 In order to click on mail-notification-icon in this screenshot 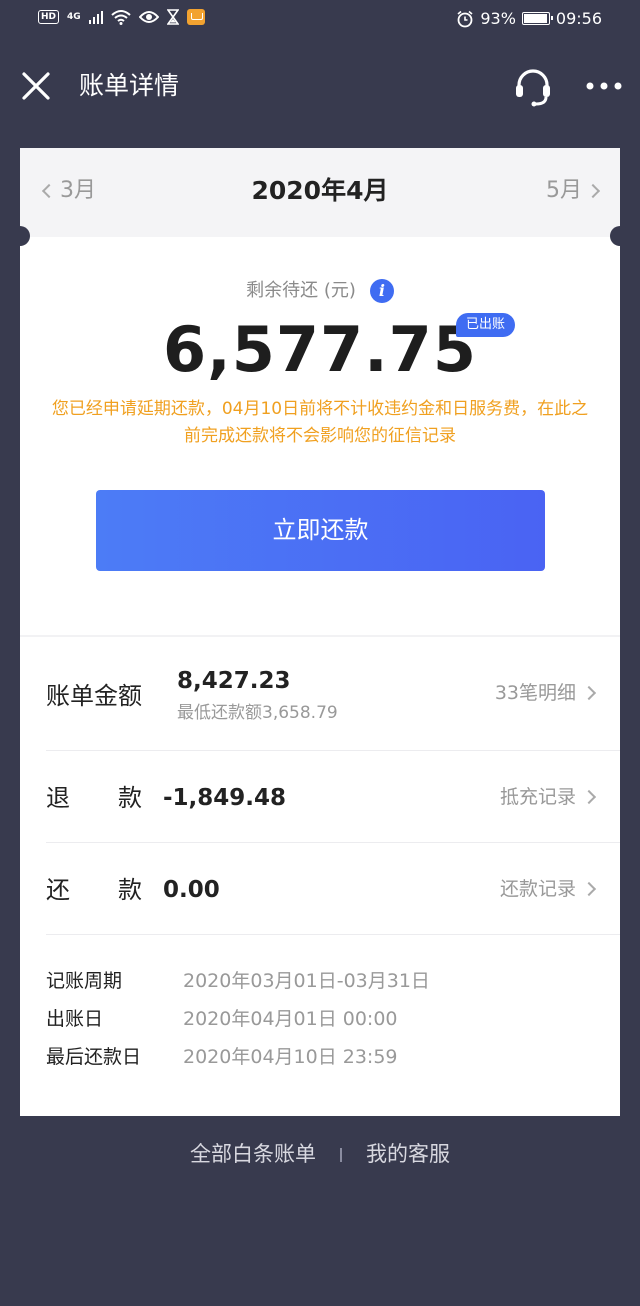, I will do `click(195, 17)`.